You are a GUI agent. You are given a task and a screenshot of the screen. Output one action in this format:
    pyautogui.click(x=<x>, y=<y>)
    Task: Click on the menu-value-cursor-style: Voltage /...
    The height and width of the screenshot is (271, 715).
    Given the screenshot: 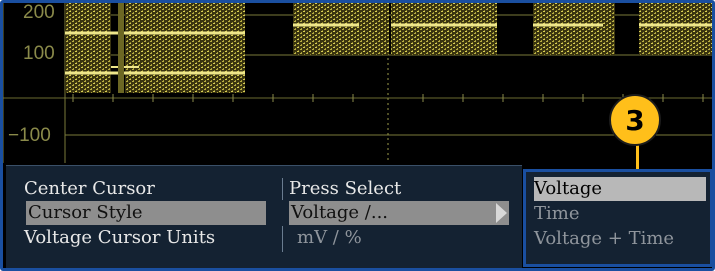 What is the action you would take?
    pyautogui.click(x=399, y=213)
    